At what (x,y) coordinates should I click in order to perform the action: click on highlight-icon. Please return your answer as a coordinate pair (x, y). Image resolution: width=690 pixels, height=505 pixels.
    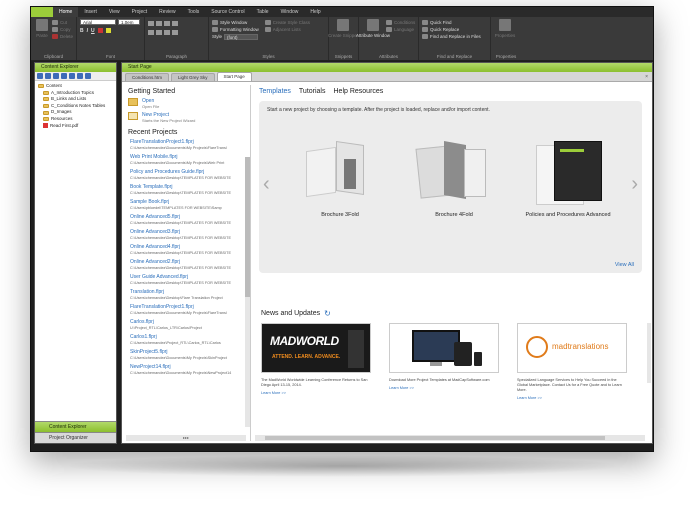
    Looking at the image, I should click on (108, 30).